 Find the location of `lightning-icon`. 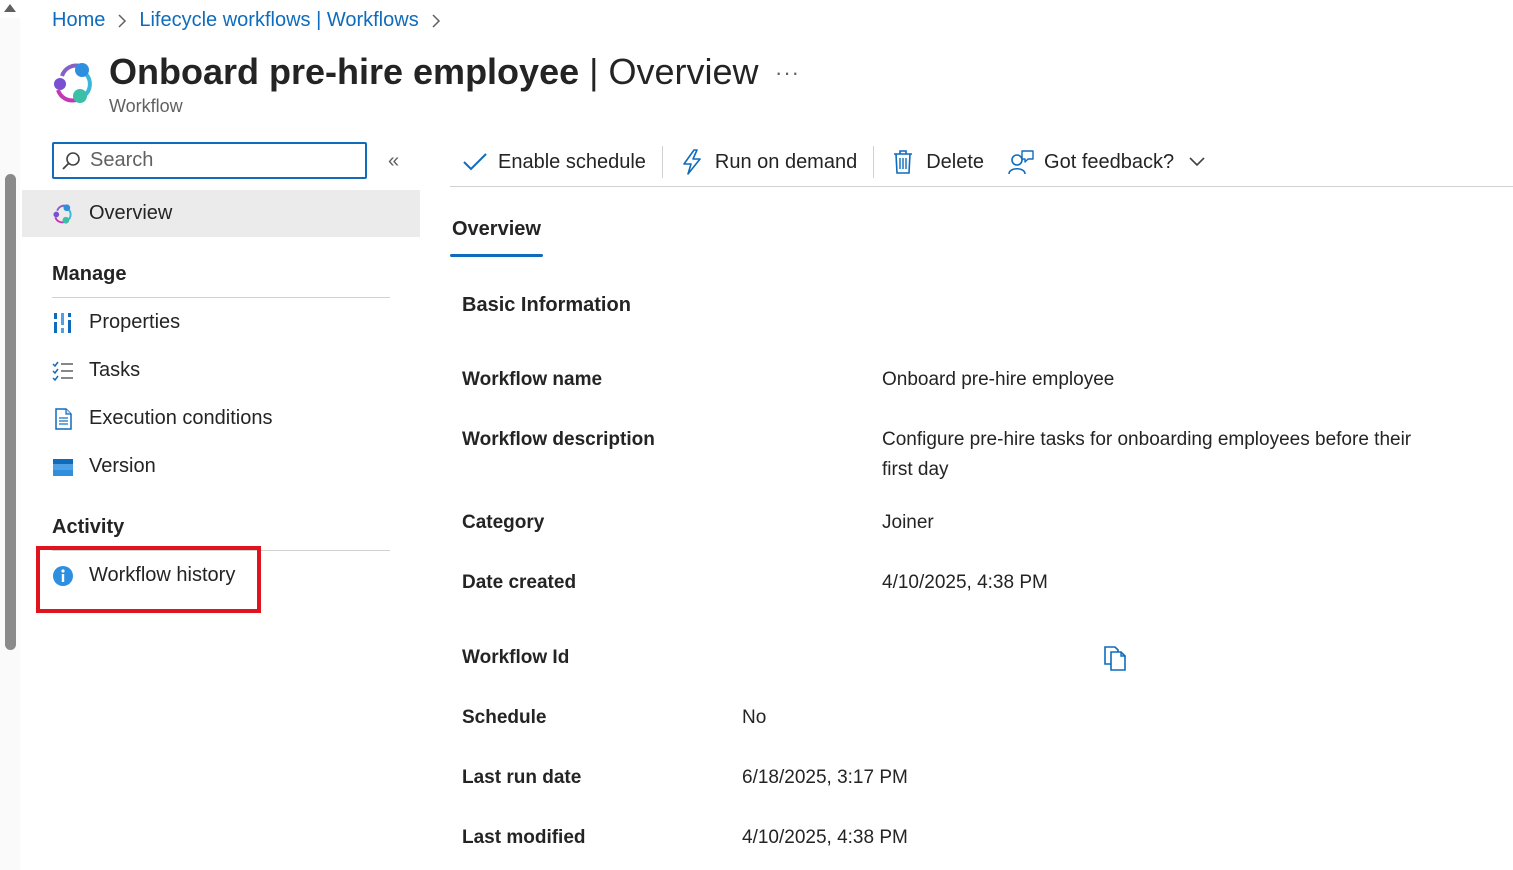

lightning-icon is located at coordinates (692, 162).